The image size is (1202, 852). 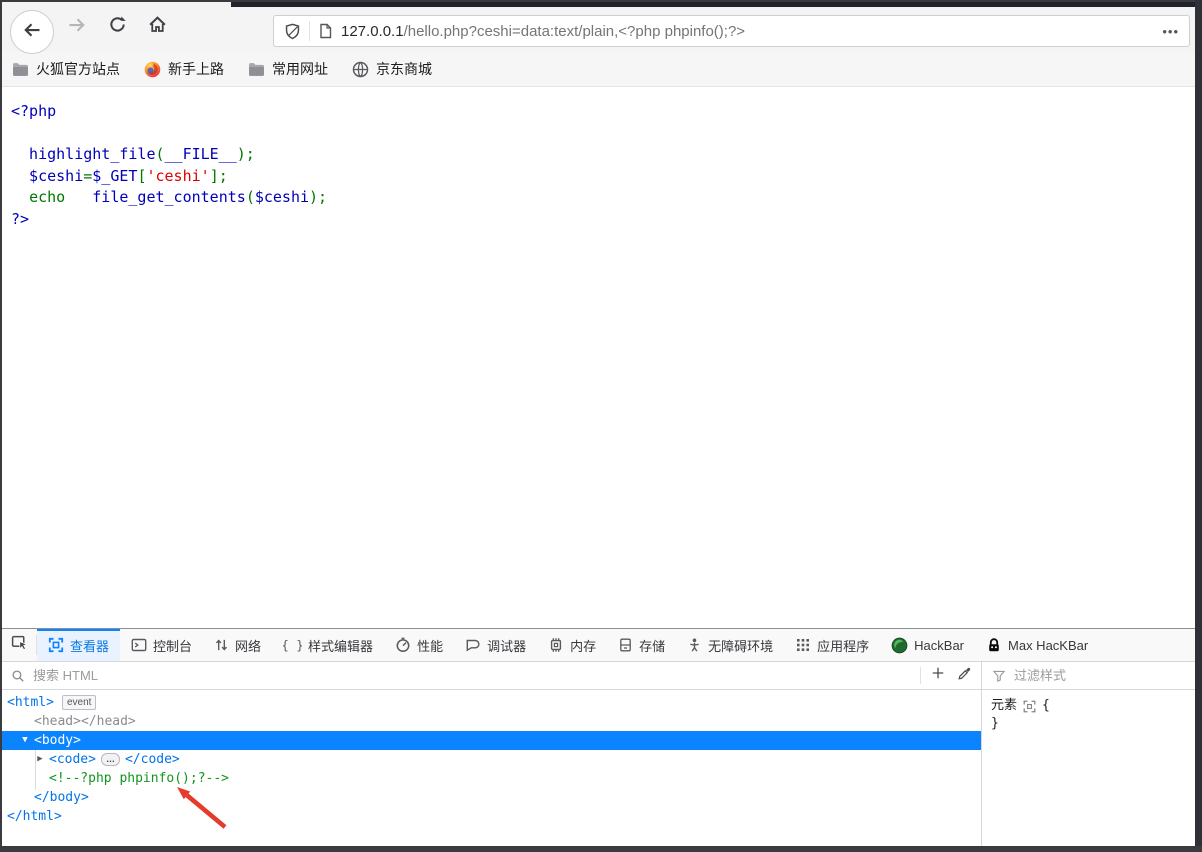 I want to click on application-icon, so click(x=803, y=645).